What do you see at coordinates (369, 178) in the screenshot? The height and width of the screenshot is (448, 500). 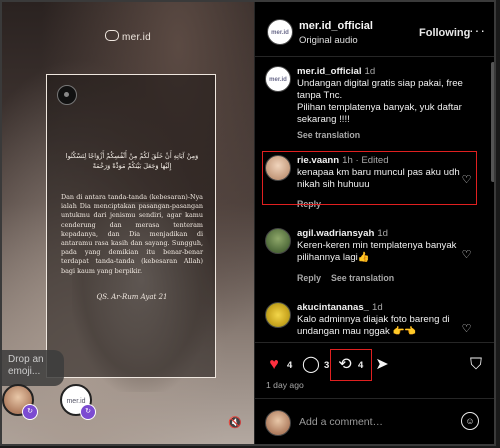 I see `highlight-box` at bounding box center [369, 178].